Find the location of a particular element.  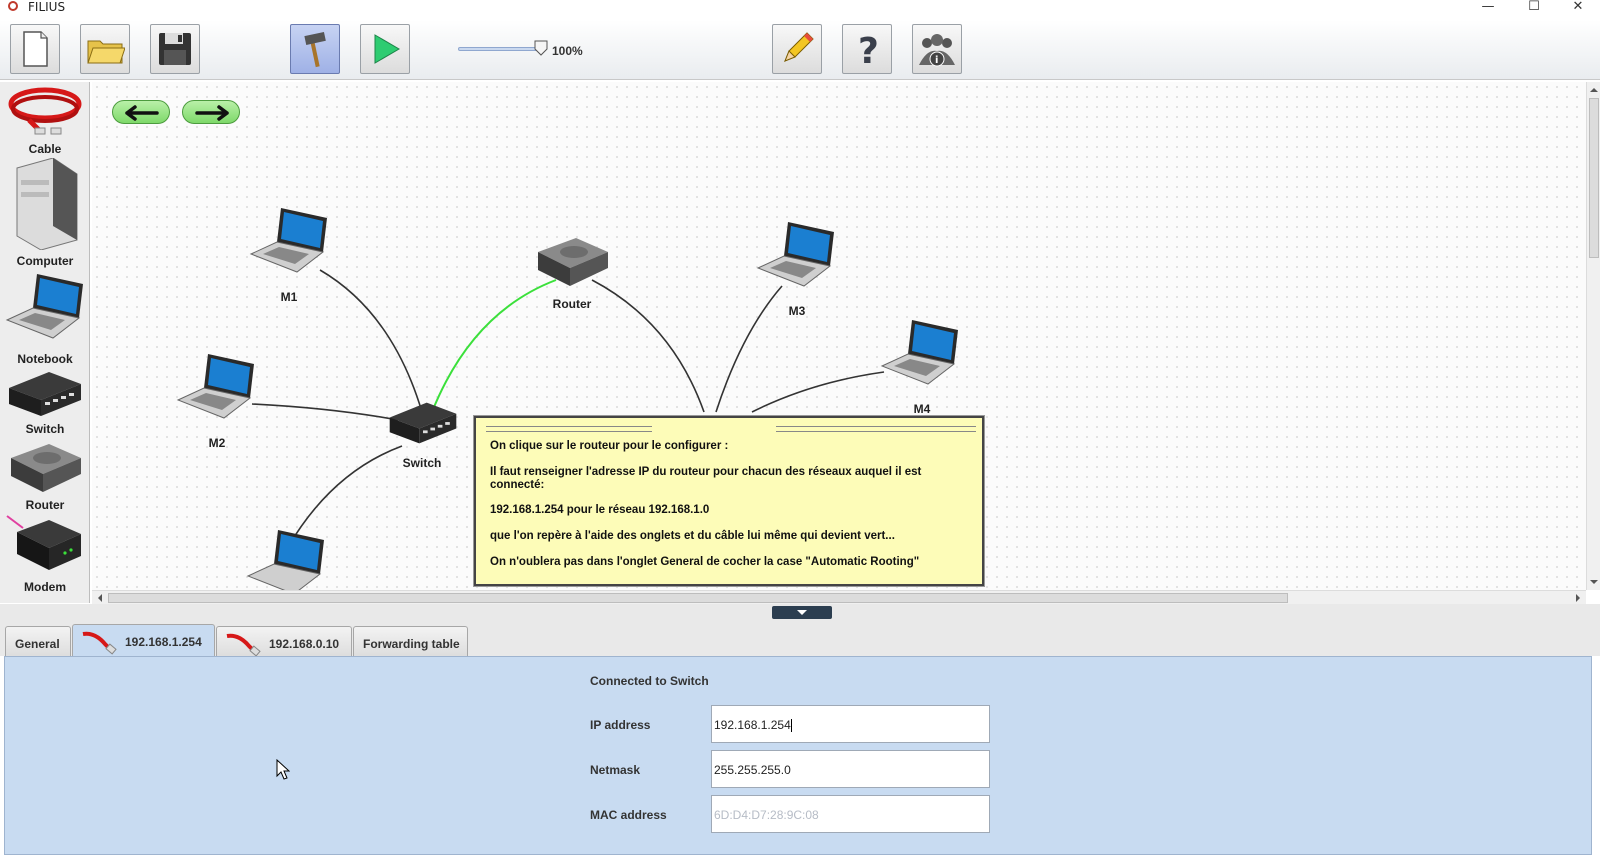

scroll-right-icon is located at coordinates (1578, 598).